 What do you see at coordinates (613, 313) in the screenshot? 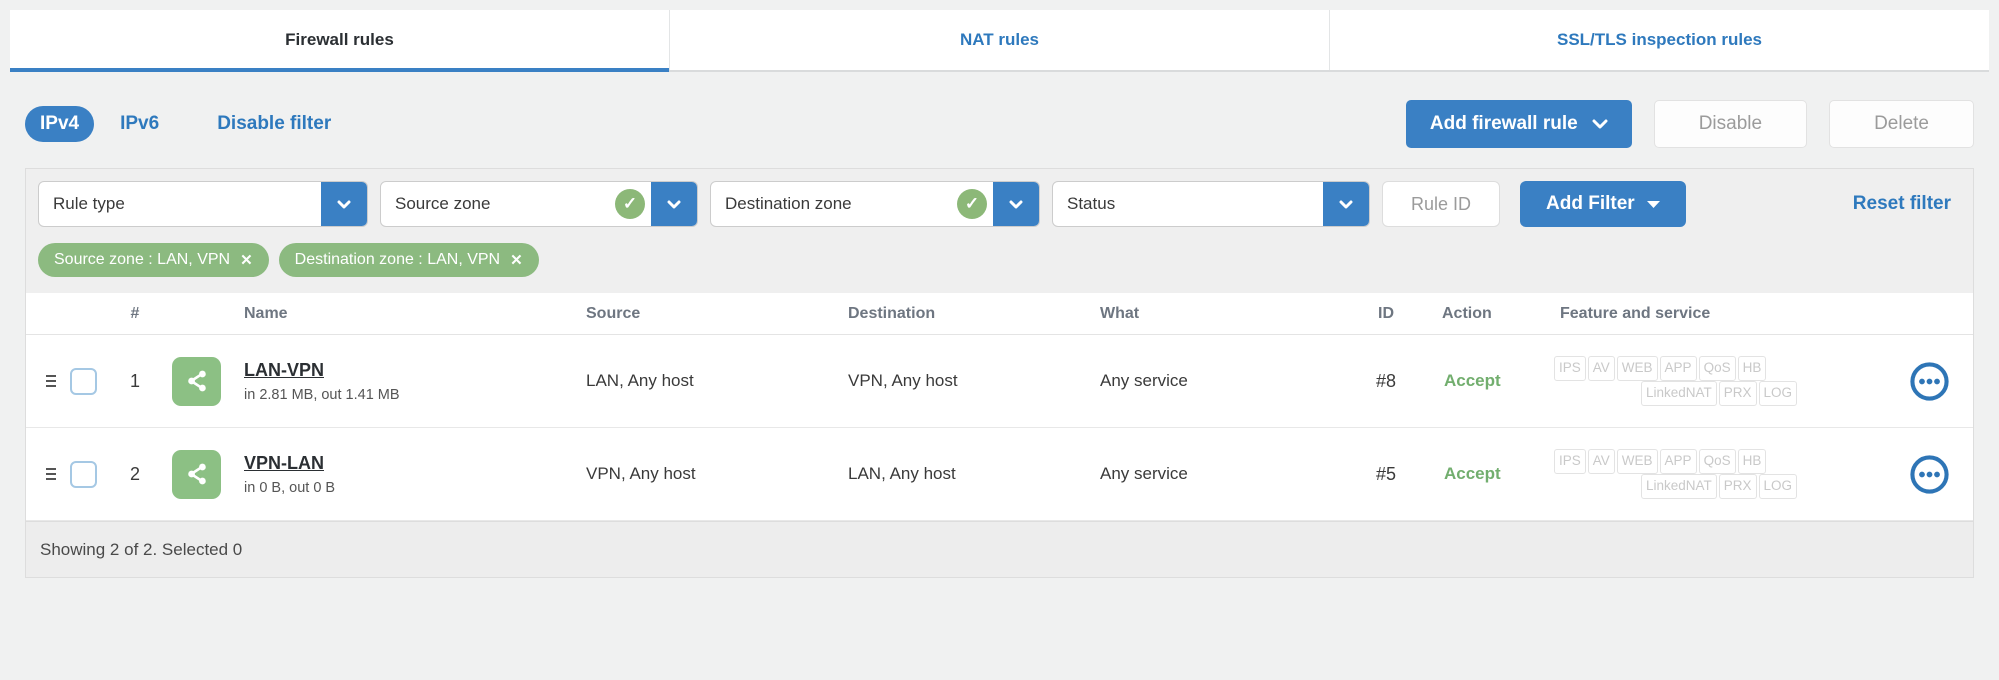
I see `column-header-source: Source` at bounding box center [613, 313].